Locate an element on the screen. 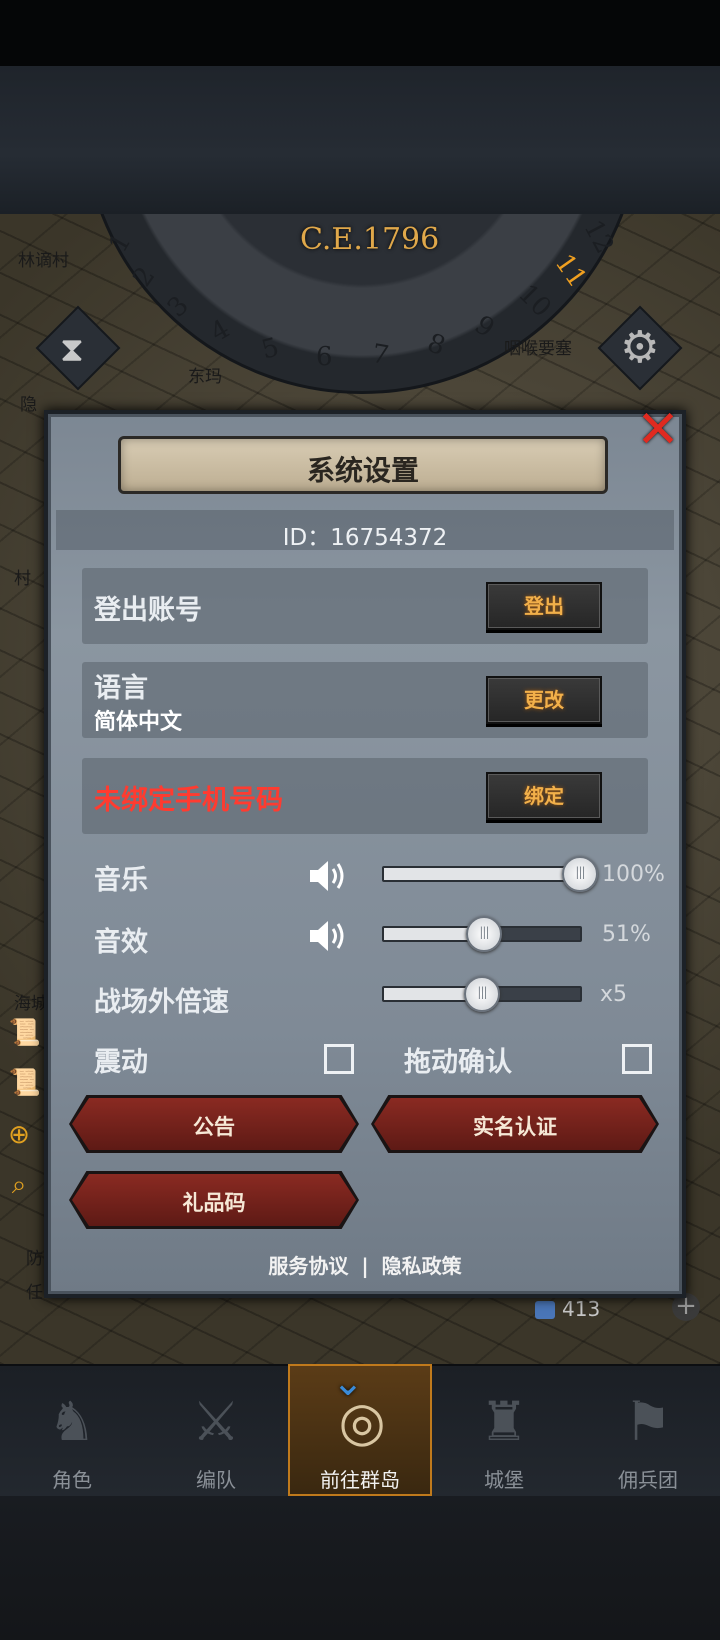 The image size is (720, 1640). gear-icon: ⚙ is located at coordinates (639, 347).